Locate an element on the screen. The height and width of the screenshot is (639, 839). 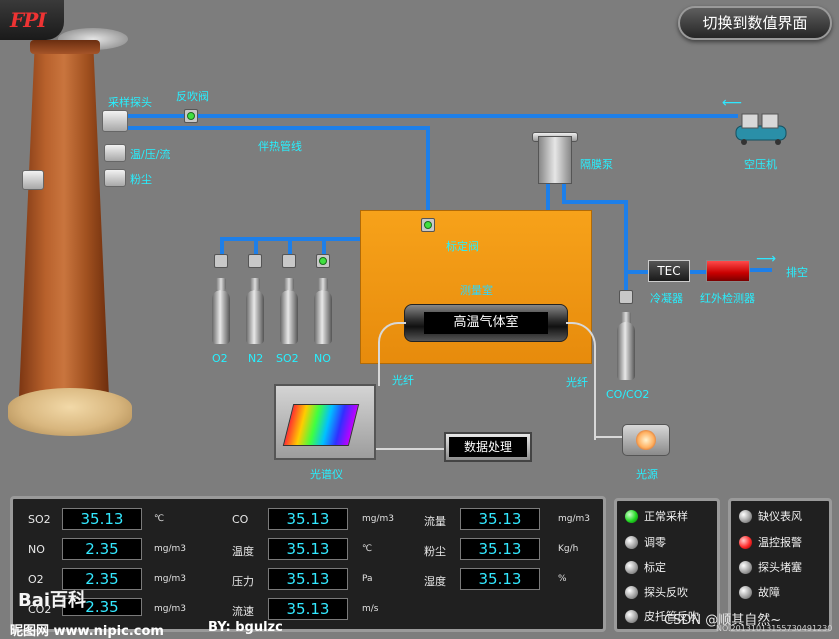
spectrometer-cable is located at coordinates (410, 449).